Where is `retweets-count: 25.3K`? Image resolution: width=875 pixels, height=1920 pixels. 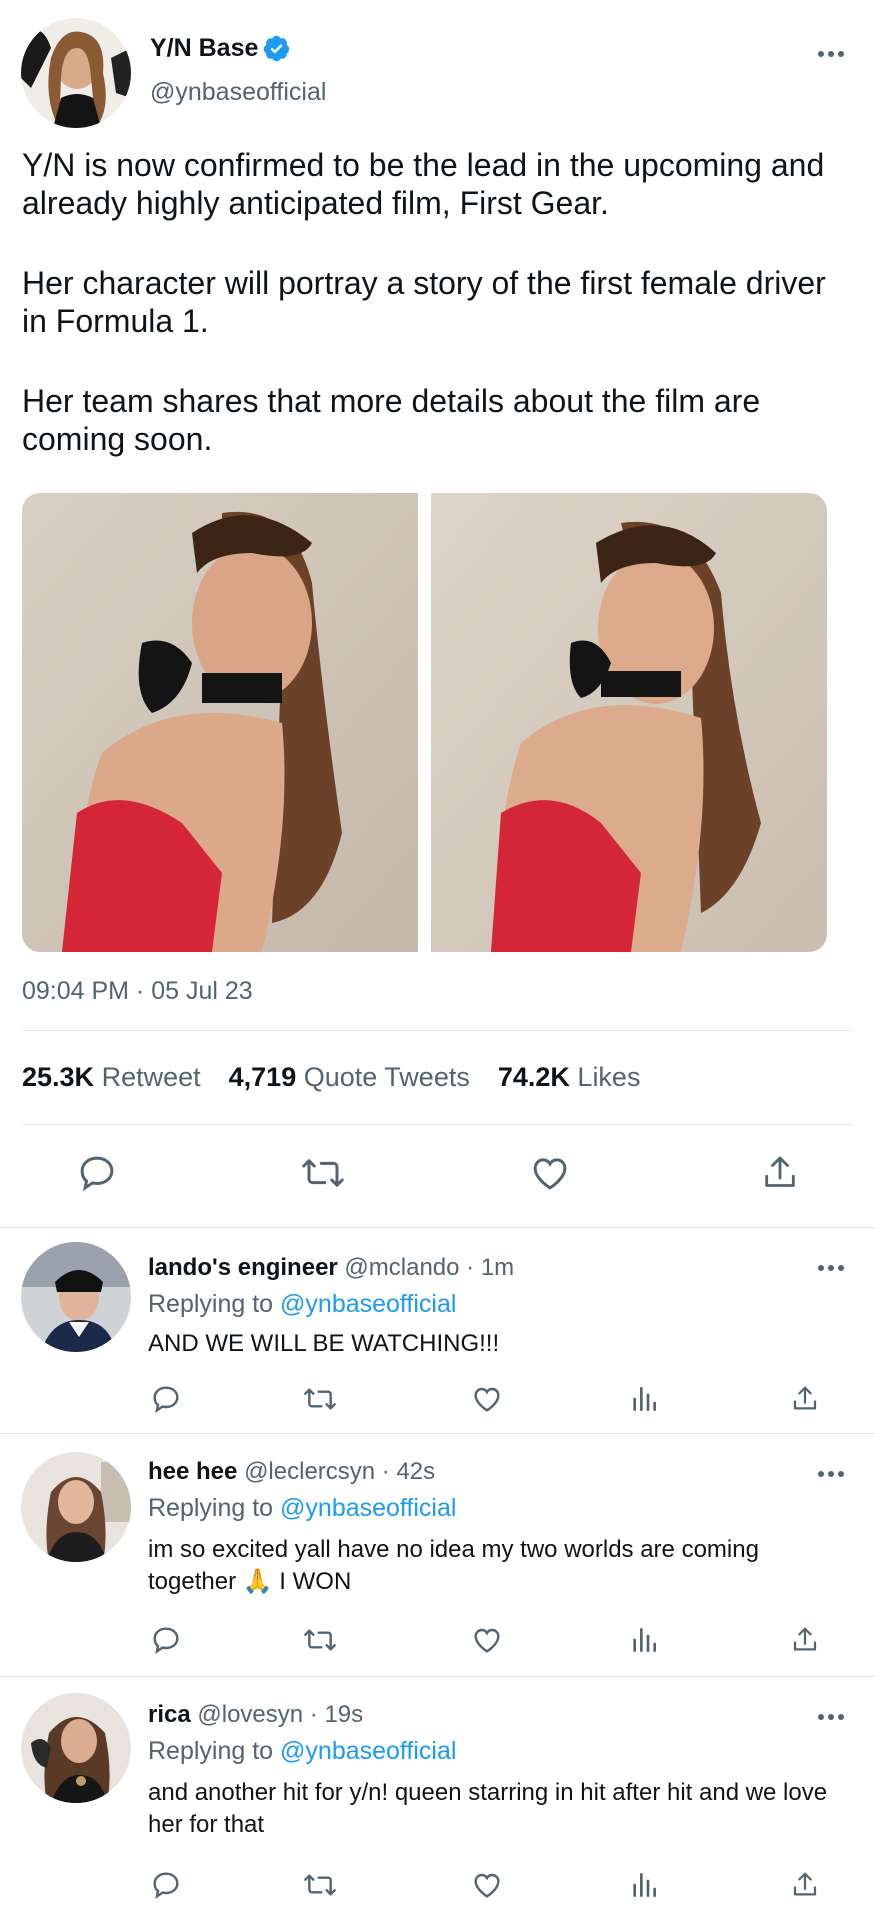 retweets-count: 25.3K is located at coordinates (58, 1077).